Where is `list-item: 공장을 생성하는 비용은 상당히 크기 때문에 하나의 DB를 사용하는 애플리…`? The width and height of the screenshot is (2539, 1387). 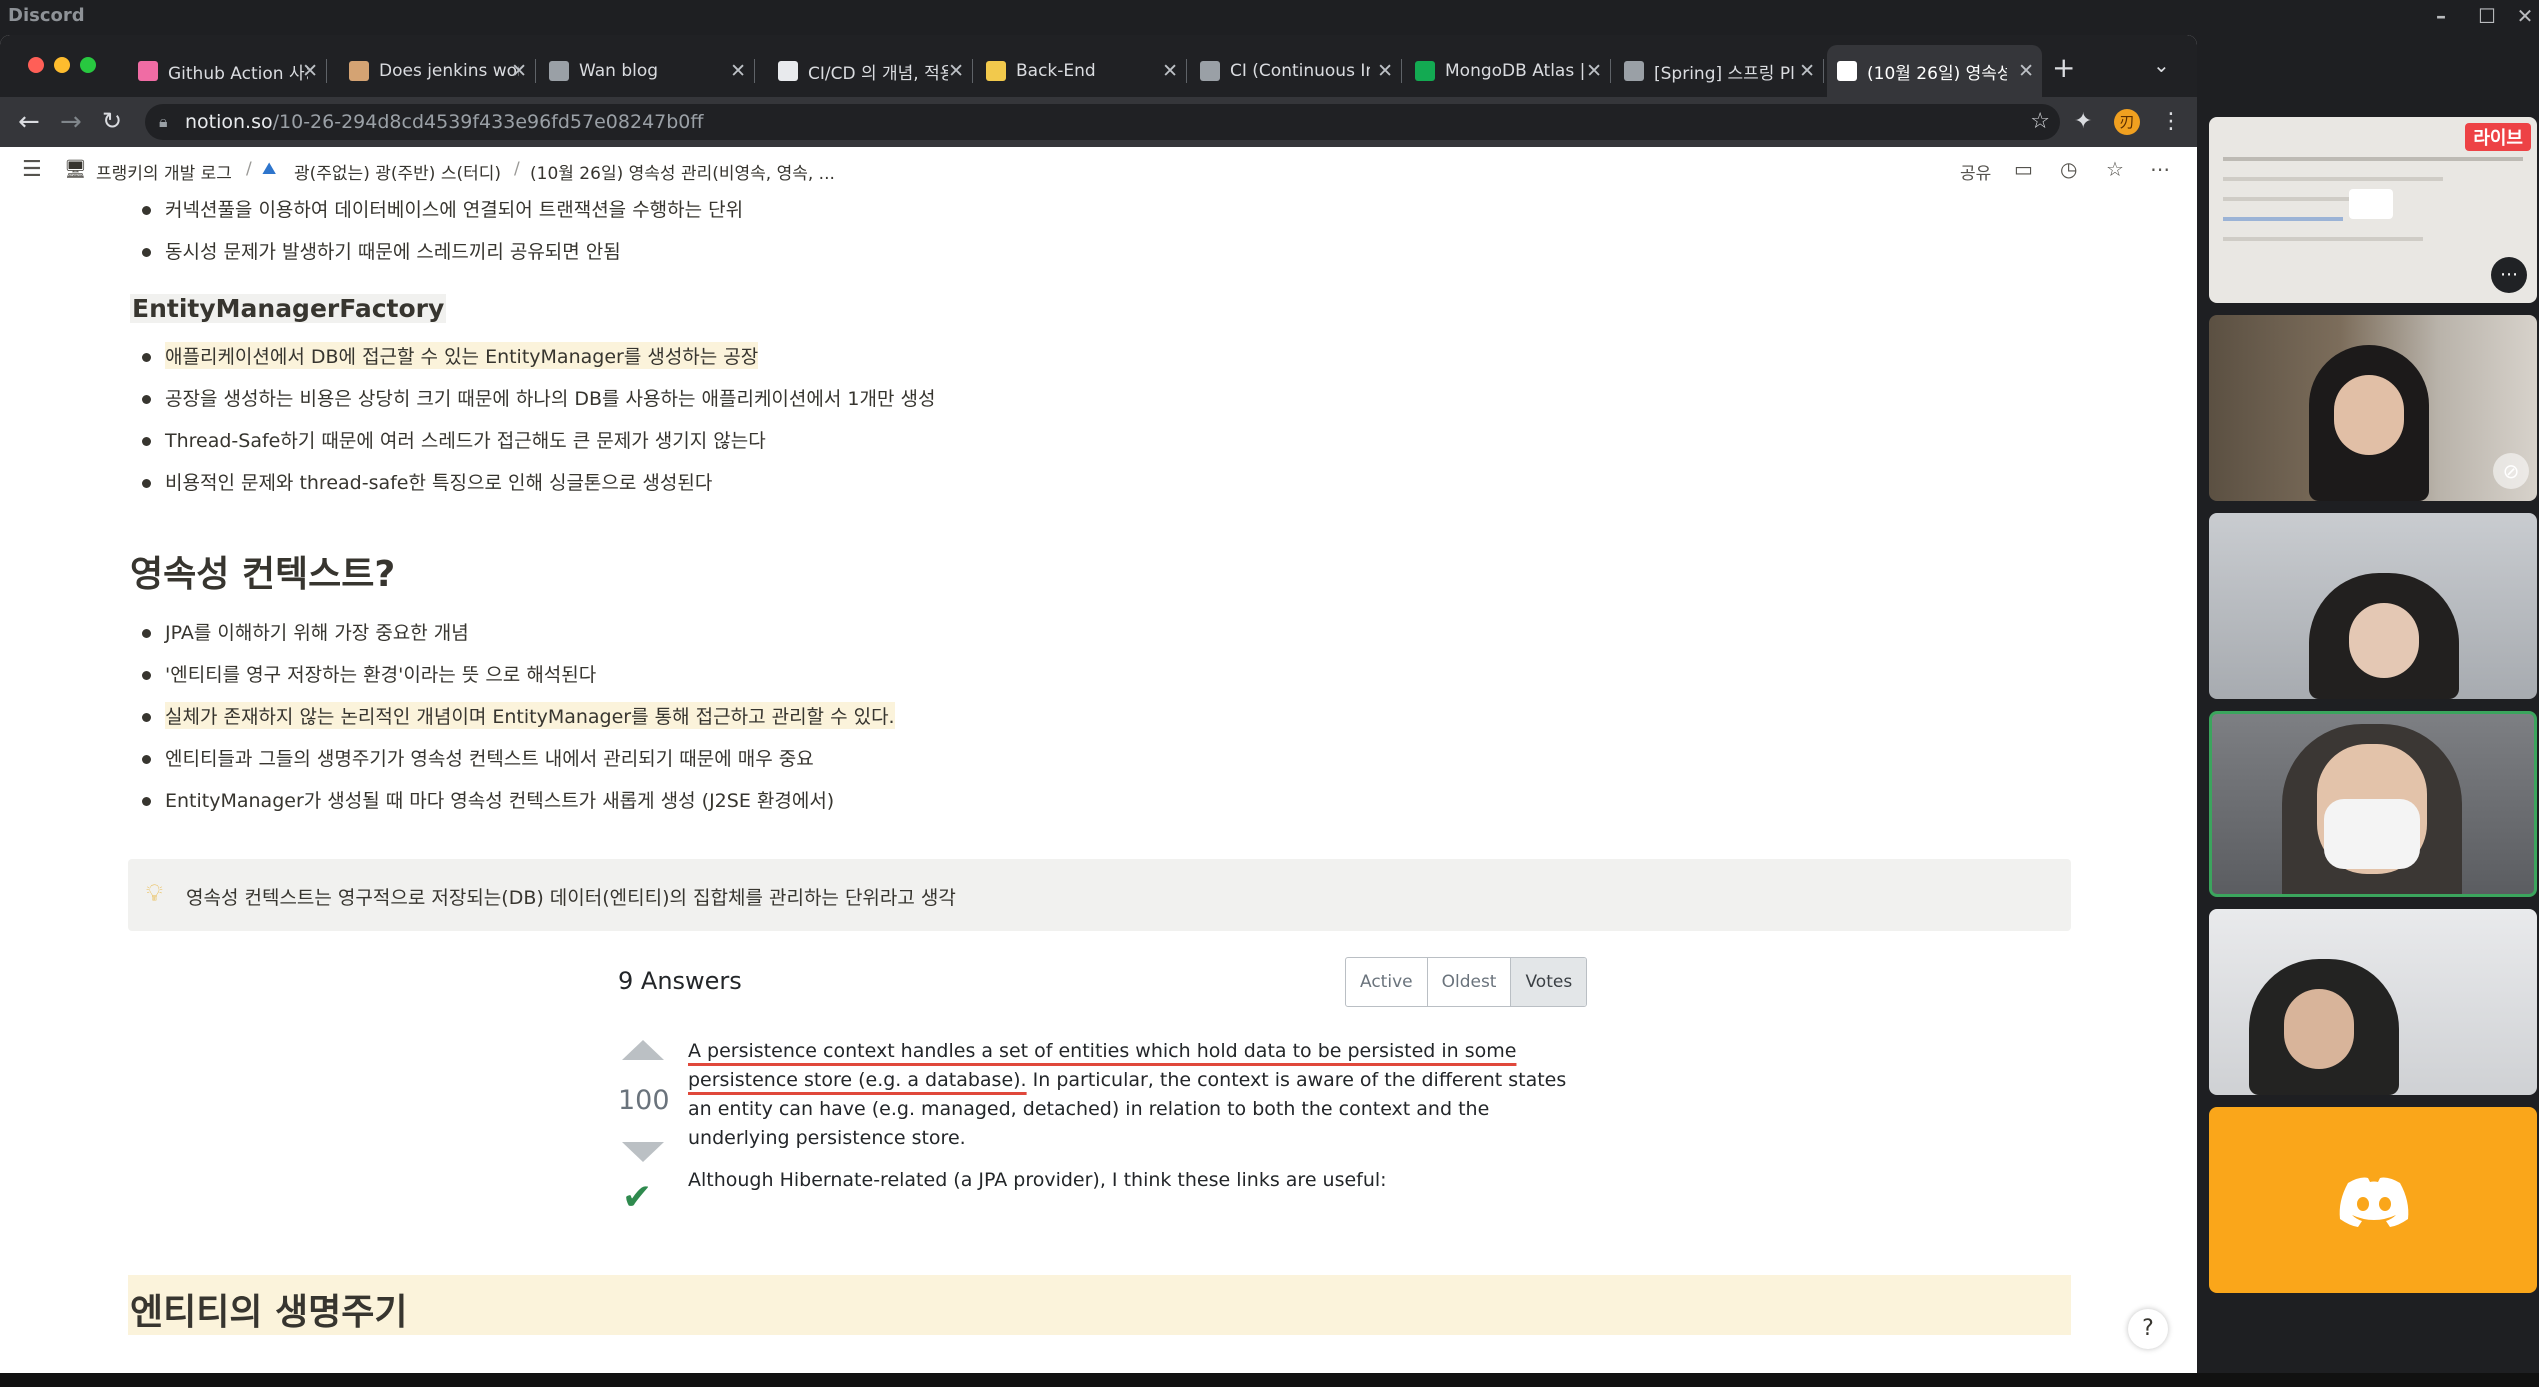
list-item: 공장을 생성하는 비용은 상당히 크기 때문에 하나의 DB를 사용하는 애플리… is located at coordinates (550, 399).